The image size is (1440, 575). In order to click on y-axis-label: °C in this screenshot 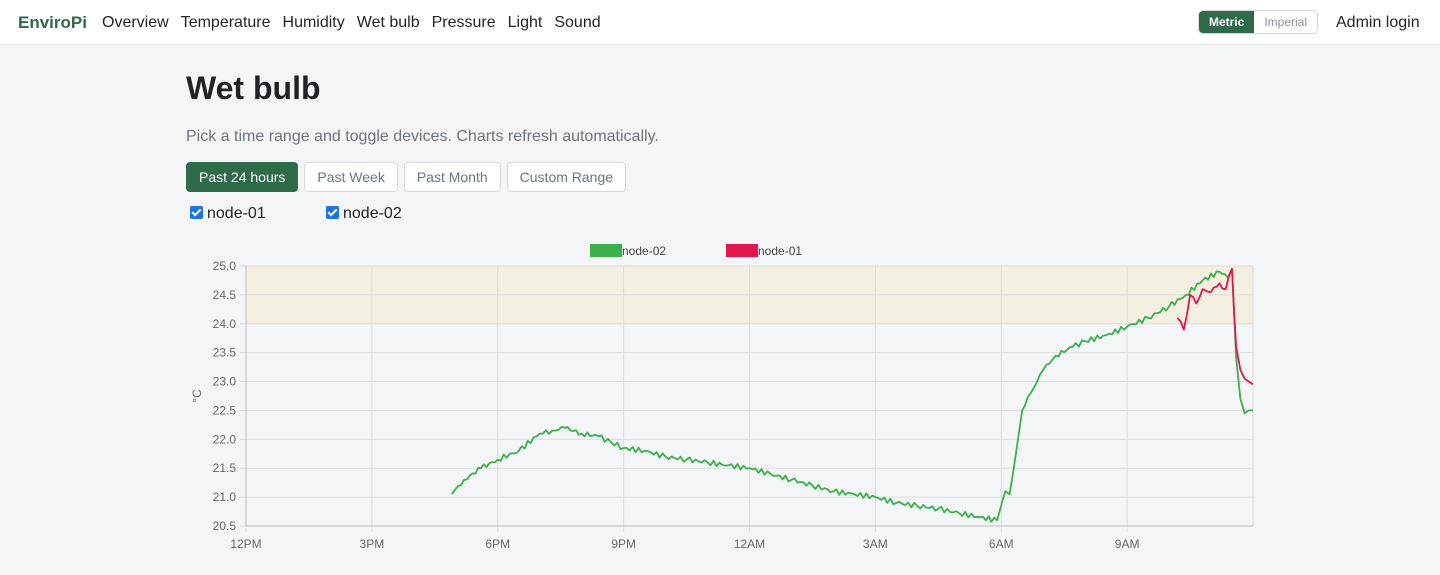, I will do `click(197, 396)`.